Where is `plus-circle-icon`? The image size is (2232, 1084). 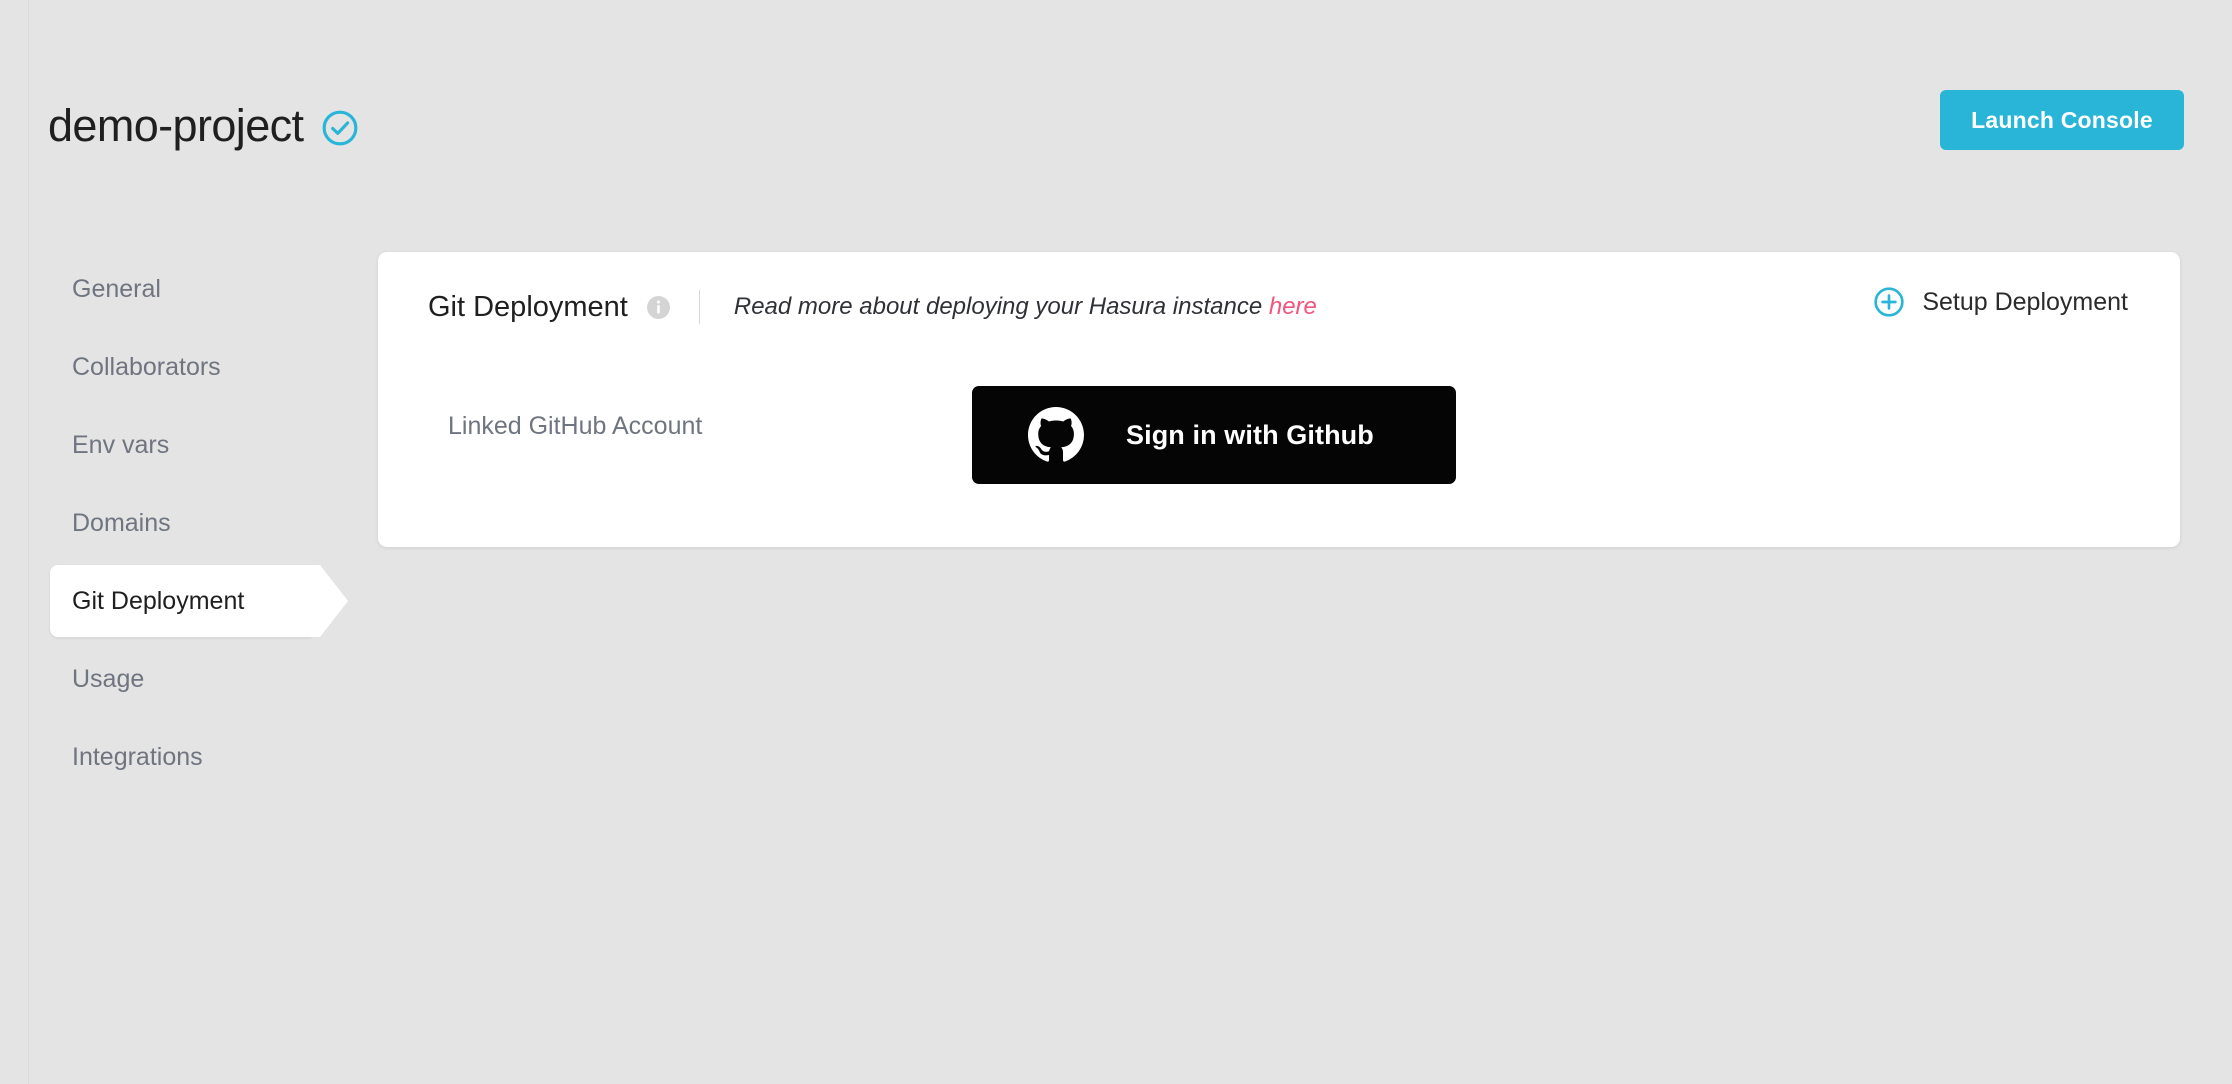 plus-circle-icon is located at coordinates (1889, 302).